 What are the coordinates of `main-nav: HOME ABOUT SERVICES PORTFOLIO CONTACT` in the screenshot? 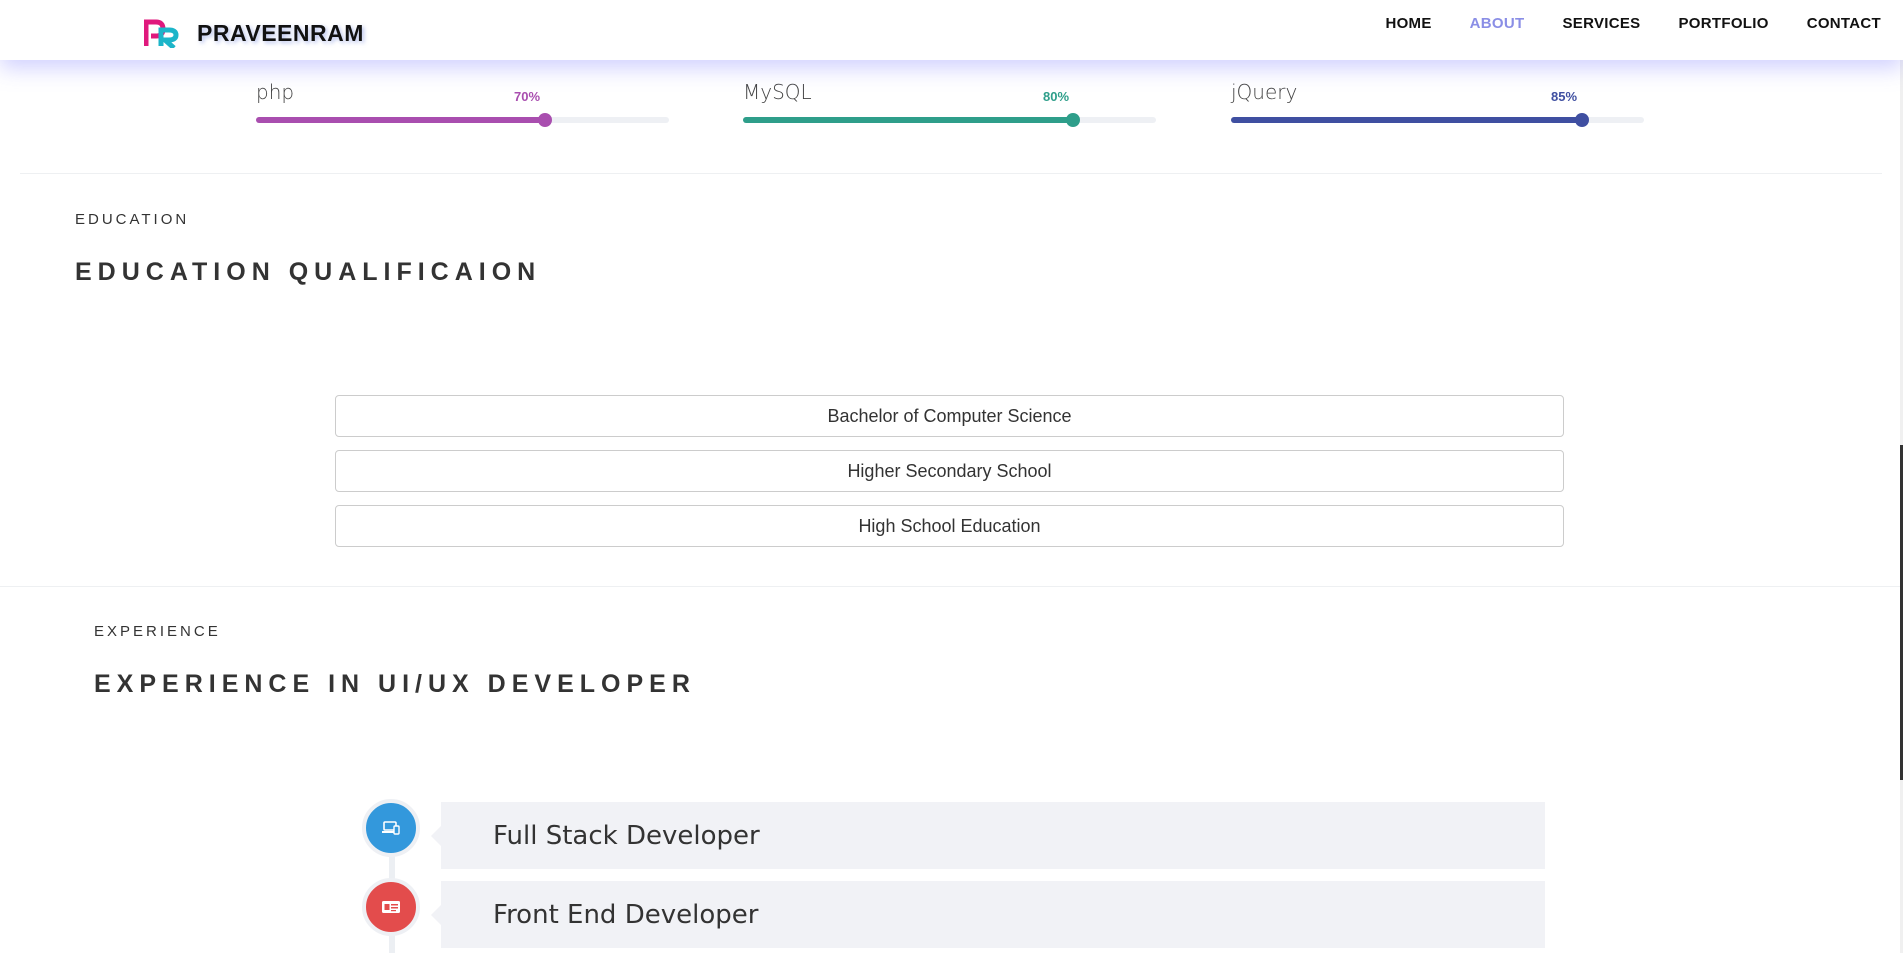 It's located at (1623, 23).